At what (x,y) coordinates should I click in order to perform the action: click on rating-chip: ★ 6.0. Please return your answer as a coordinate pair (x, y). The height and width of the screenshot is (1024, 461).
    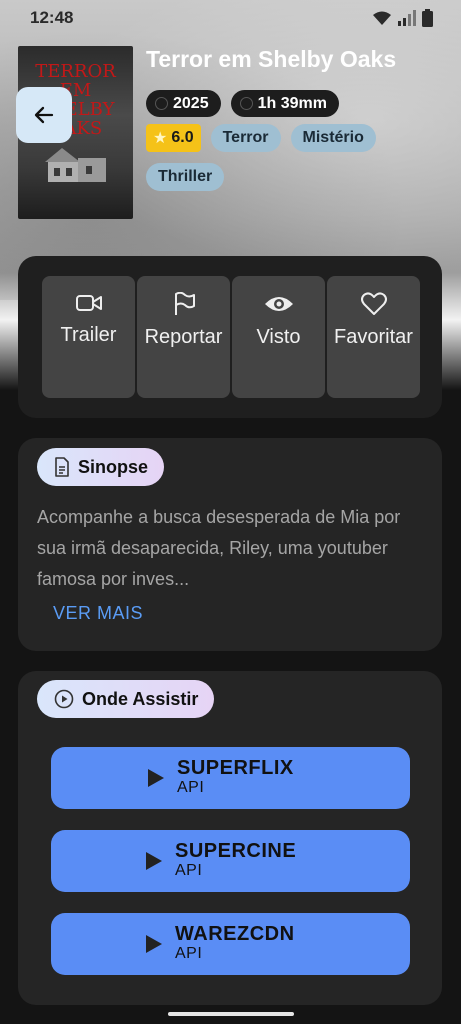
    Looking at the image, I should click on (173, 138).